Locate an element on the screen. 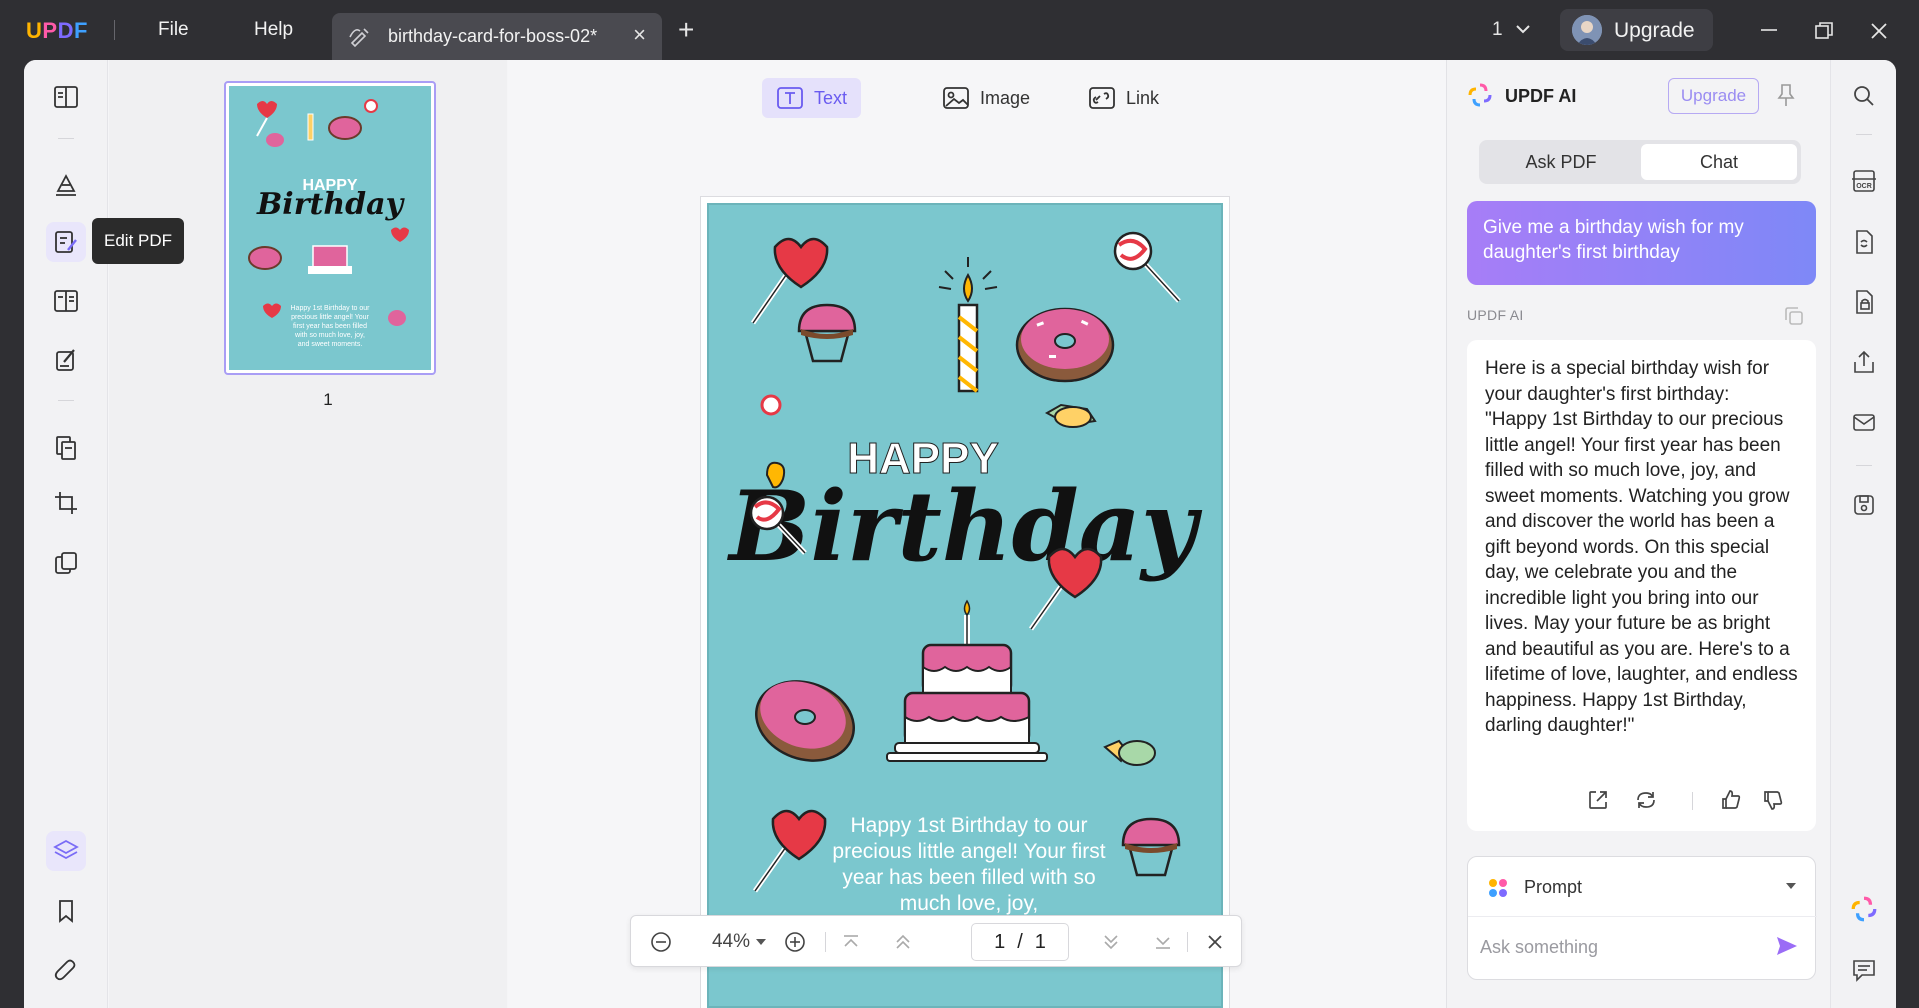 The image size is (1919, 1008). attachment-tool is located at coordinates (66, 971).